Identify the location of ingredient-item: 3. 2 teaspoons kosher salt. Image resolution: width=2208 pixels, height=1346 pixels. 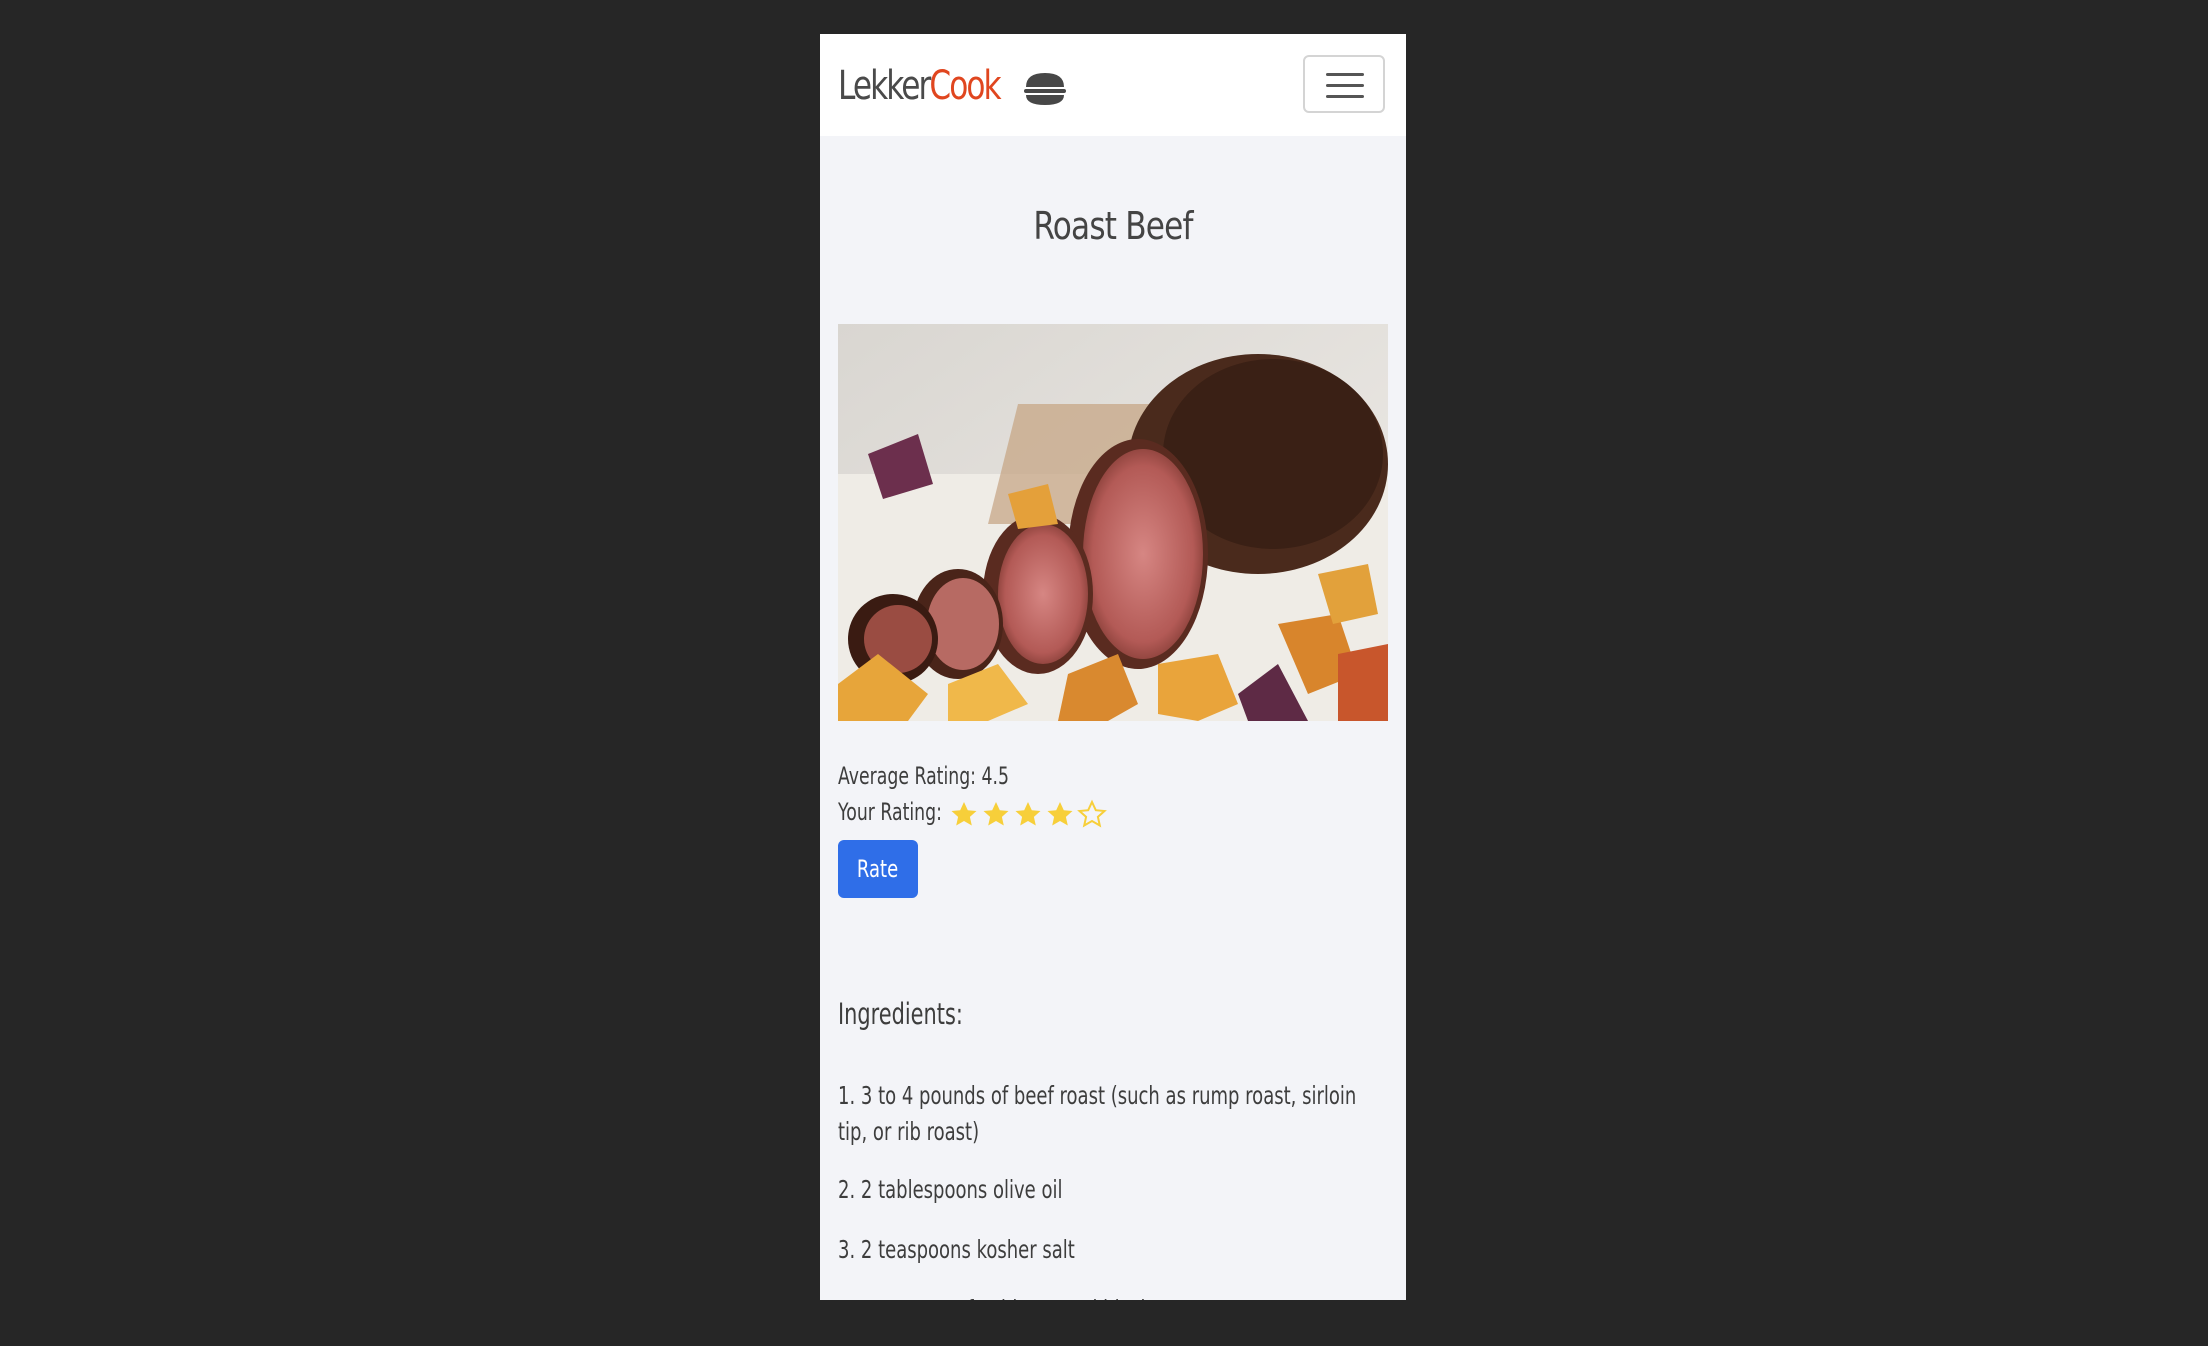
(956, 1249).